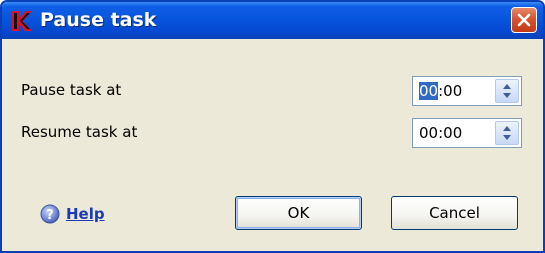  I want to click on close-button, so click(524, 20).